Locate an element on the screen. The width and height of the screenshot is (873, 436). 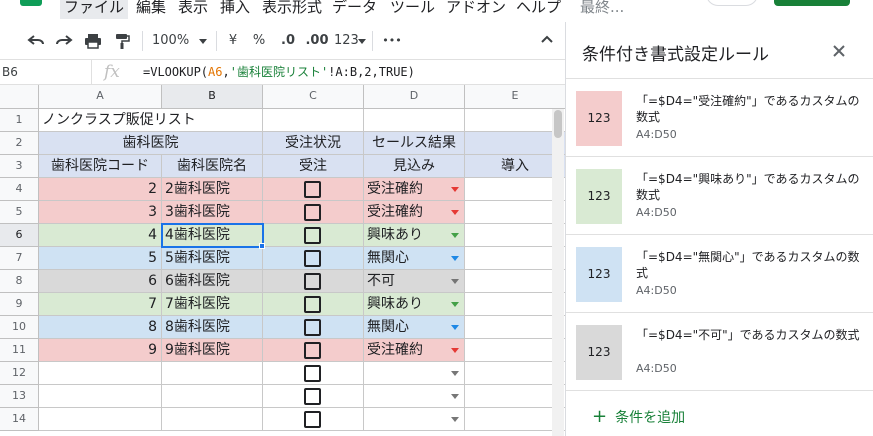
cell-clinic-code: 4 is located at coordinates (100, 235).